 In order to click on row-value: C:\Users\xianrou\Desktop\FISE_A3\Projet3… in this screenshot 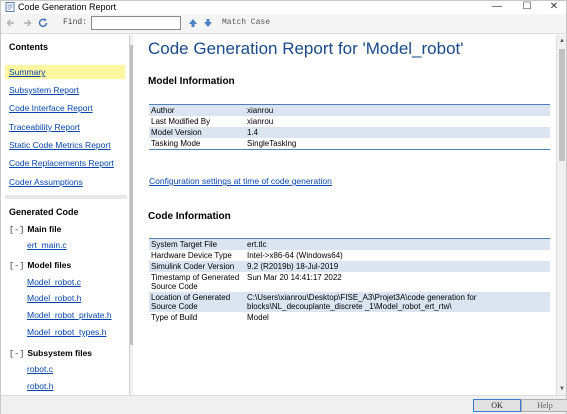, I will do `click(397, 302)`.